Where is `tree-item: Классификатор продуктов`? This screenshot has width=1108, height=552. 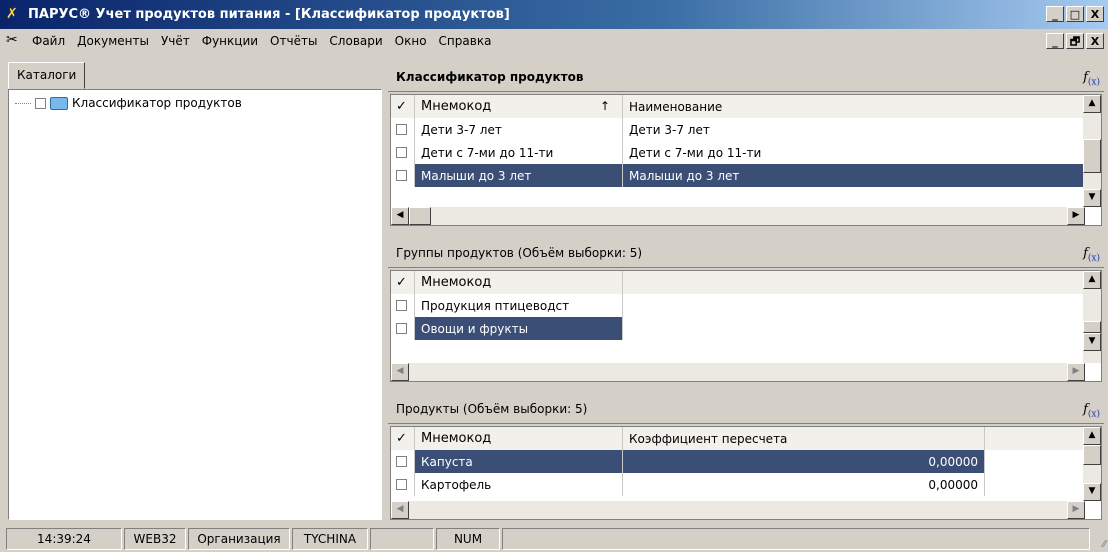 tree-item: Классификатор продуктов is located at coordinates (128, 103).